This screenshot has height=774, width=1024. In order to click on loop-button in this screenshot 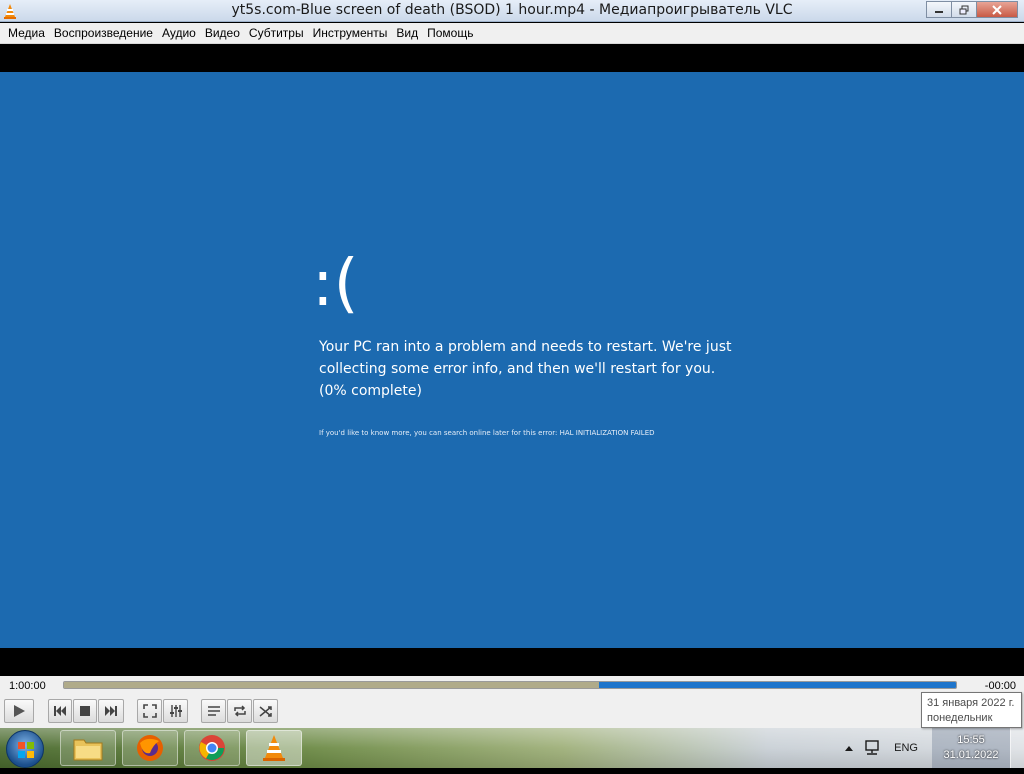, I will do `click(239, 711)`.